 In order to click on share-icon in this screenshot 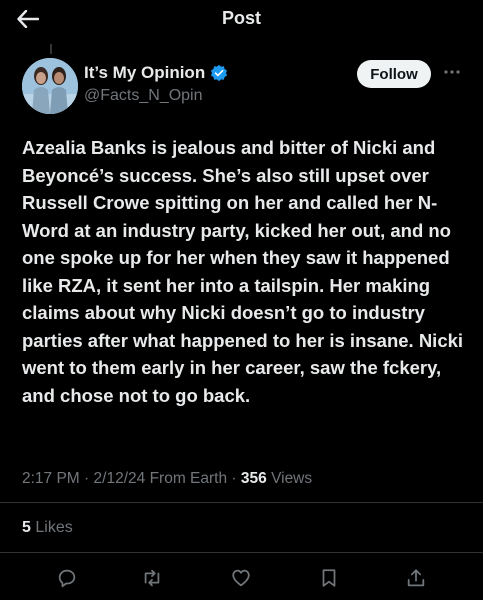, I will do `click(416, 578)`.